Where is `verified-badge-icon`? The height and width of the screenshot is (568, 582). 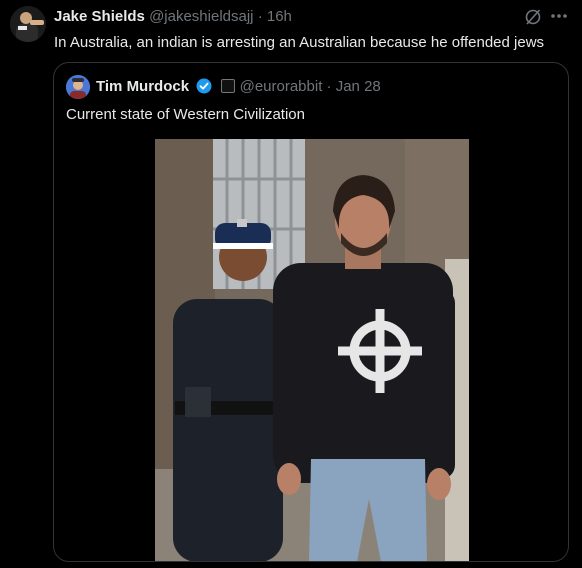
verified-badge-icon is located at coordinates (204, 86).